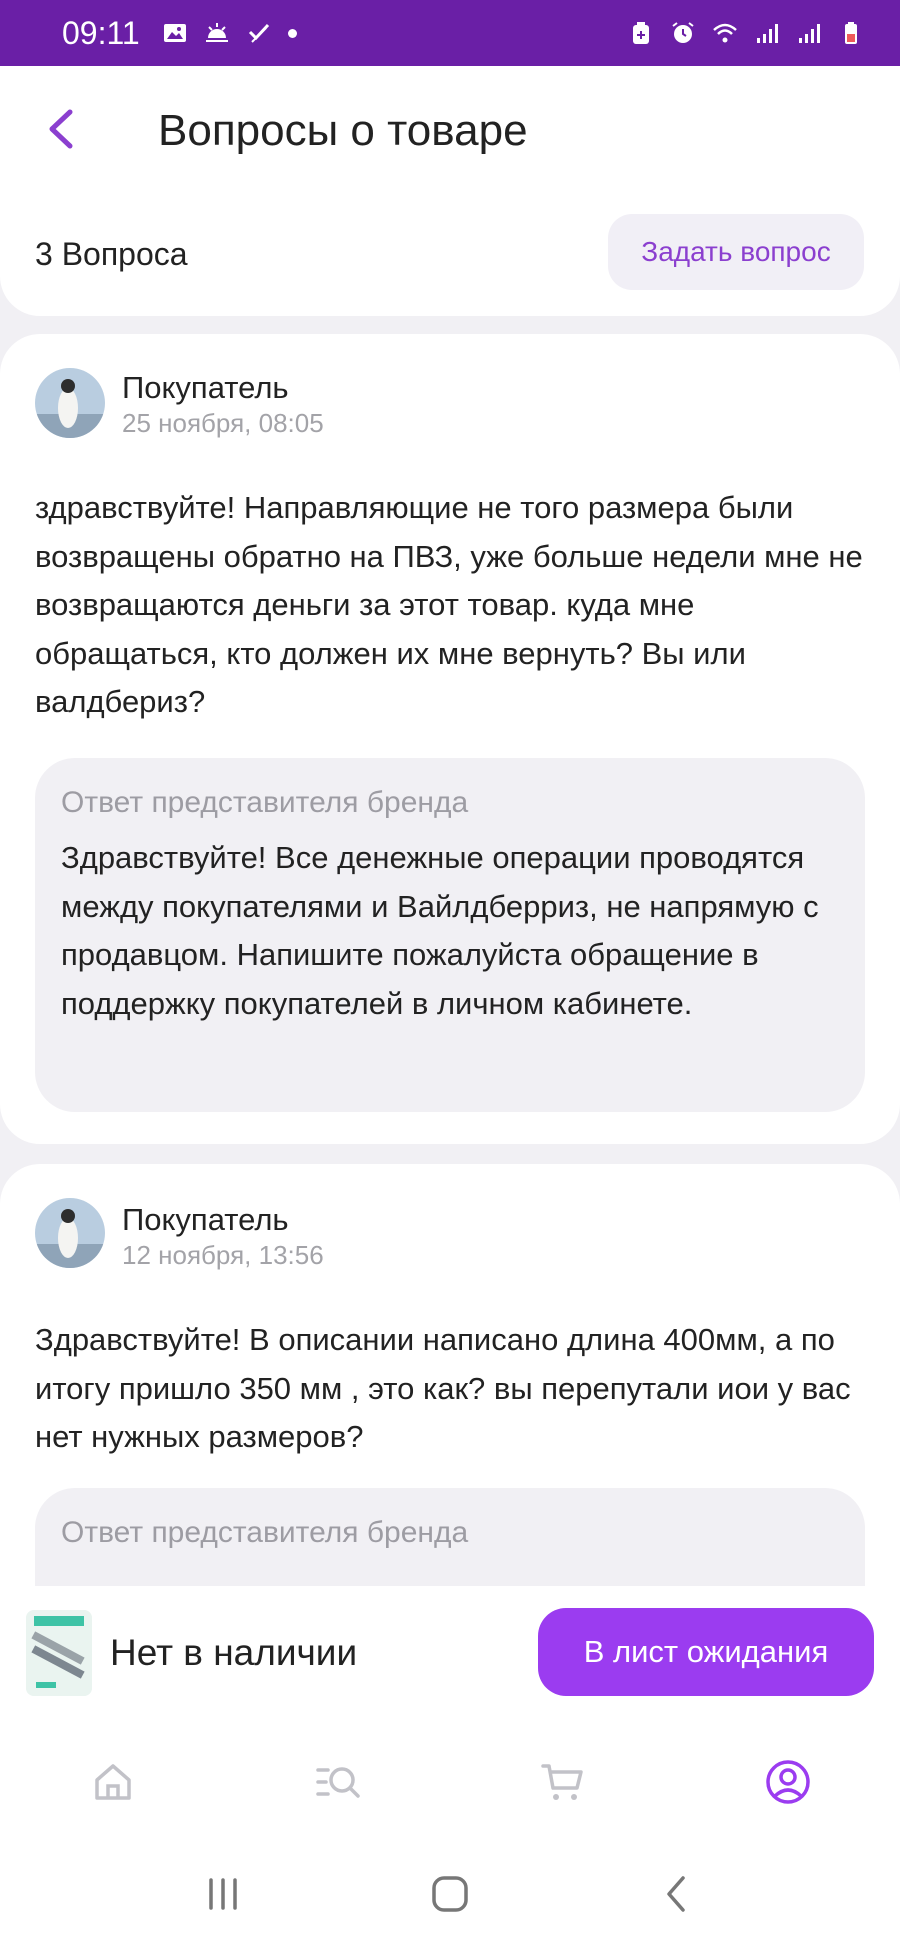 The width and height of the screenshot is (900, 1950). I want to click on home-button-icon, so click(450, 1894).